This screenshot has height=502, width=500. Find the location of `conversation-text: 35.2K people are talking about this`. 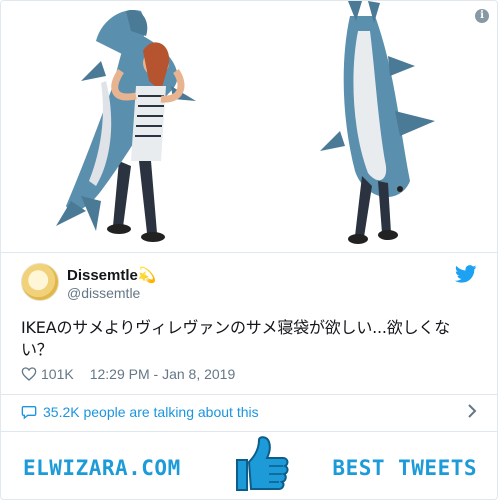

conversation-text: 35.2K people are talking about this is located at coordinates (151, 412).